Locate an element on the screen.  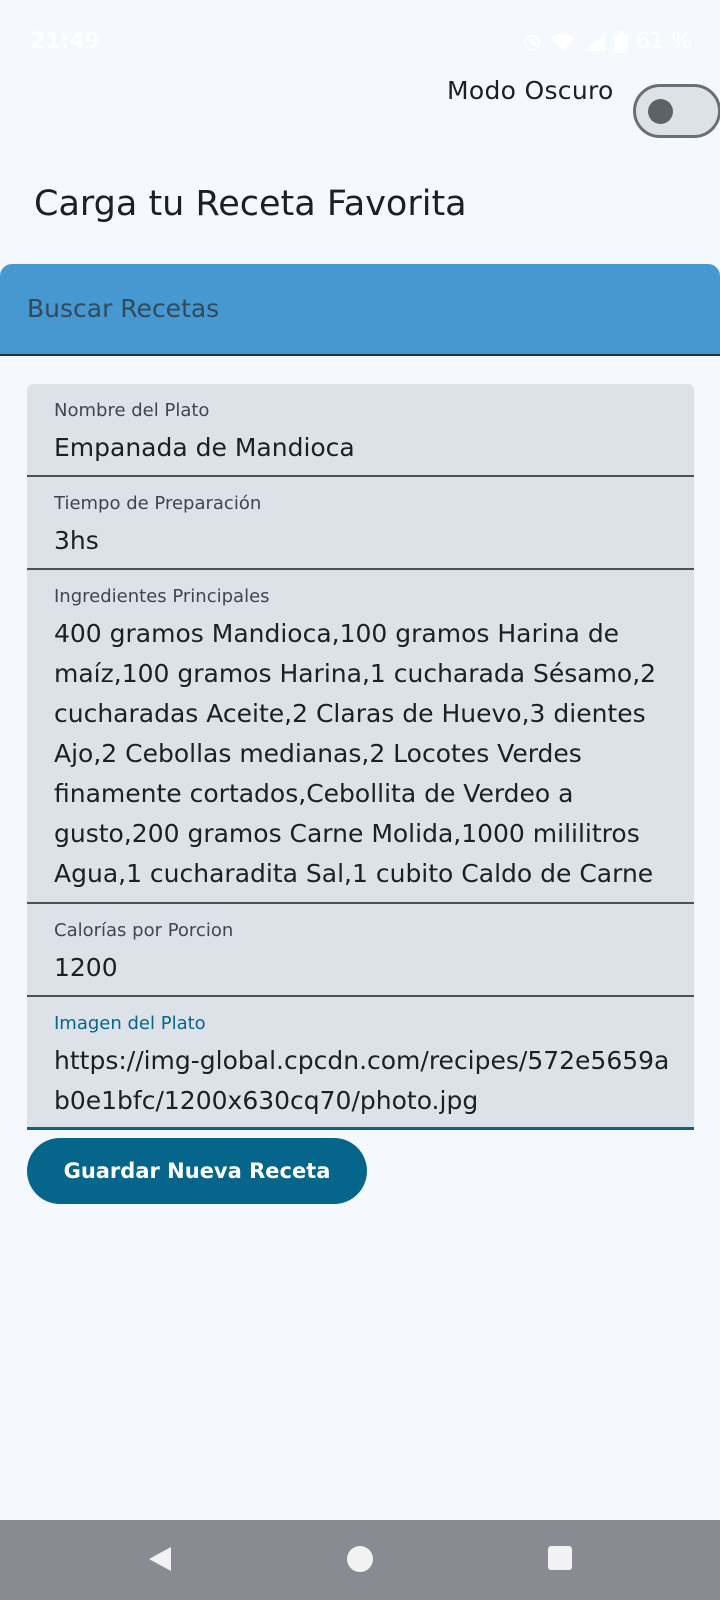
dark-mode-toggle is located at coordinates (676, 111).